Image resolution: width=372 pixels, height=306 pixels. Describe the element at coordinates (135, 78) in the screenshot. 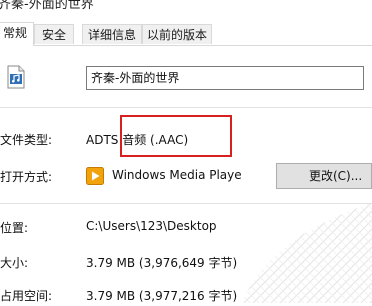

I see `file-name-value: 齐秦-外面的世界` at that location.